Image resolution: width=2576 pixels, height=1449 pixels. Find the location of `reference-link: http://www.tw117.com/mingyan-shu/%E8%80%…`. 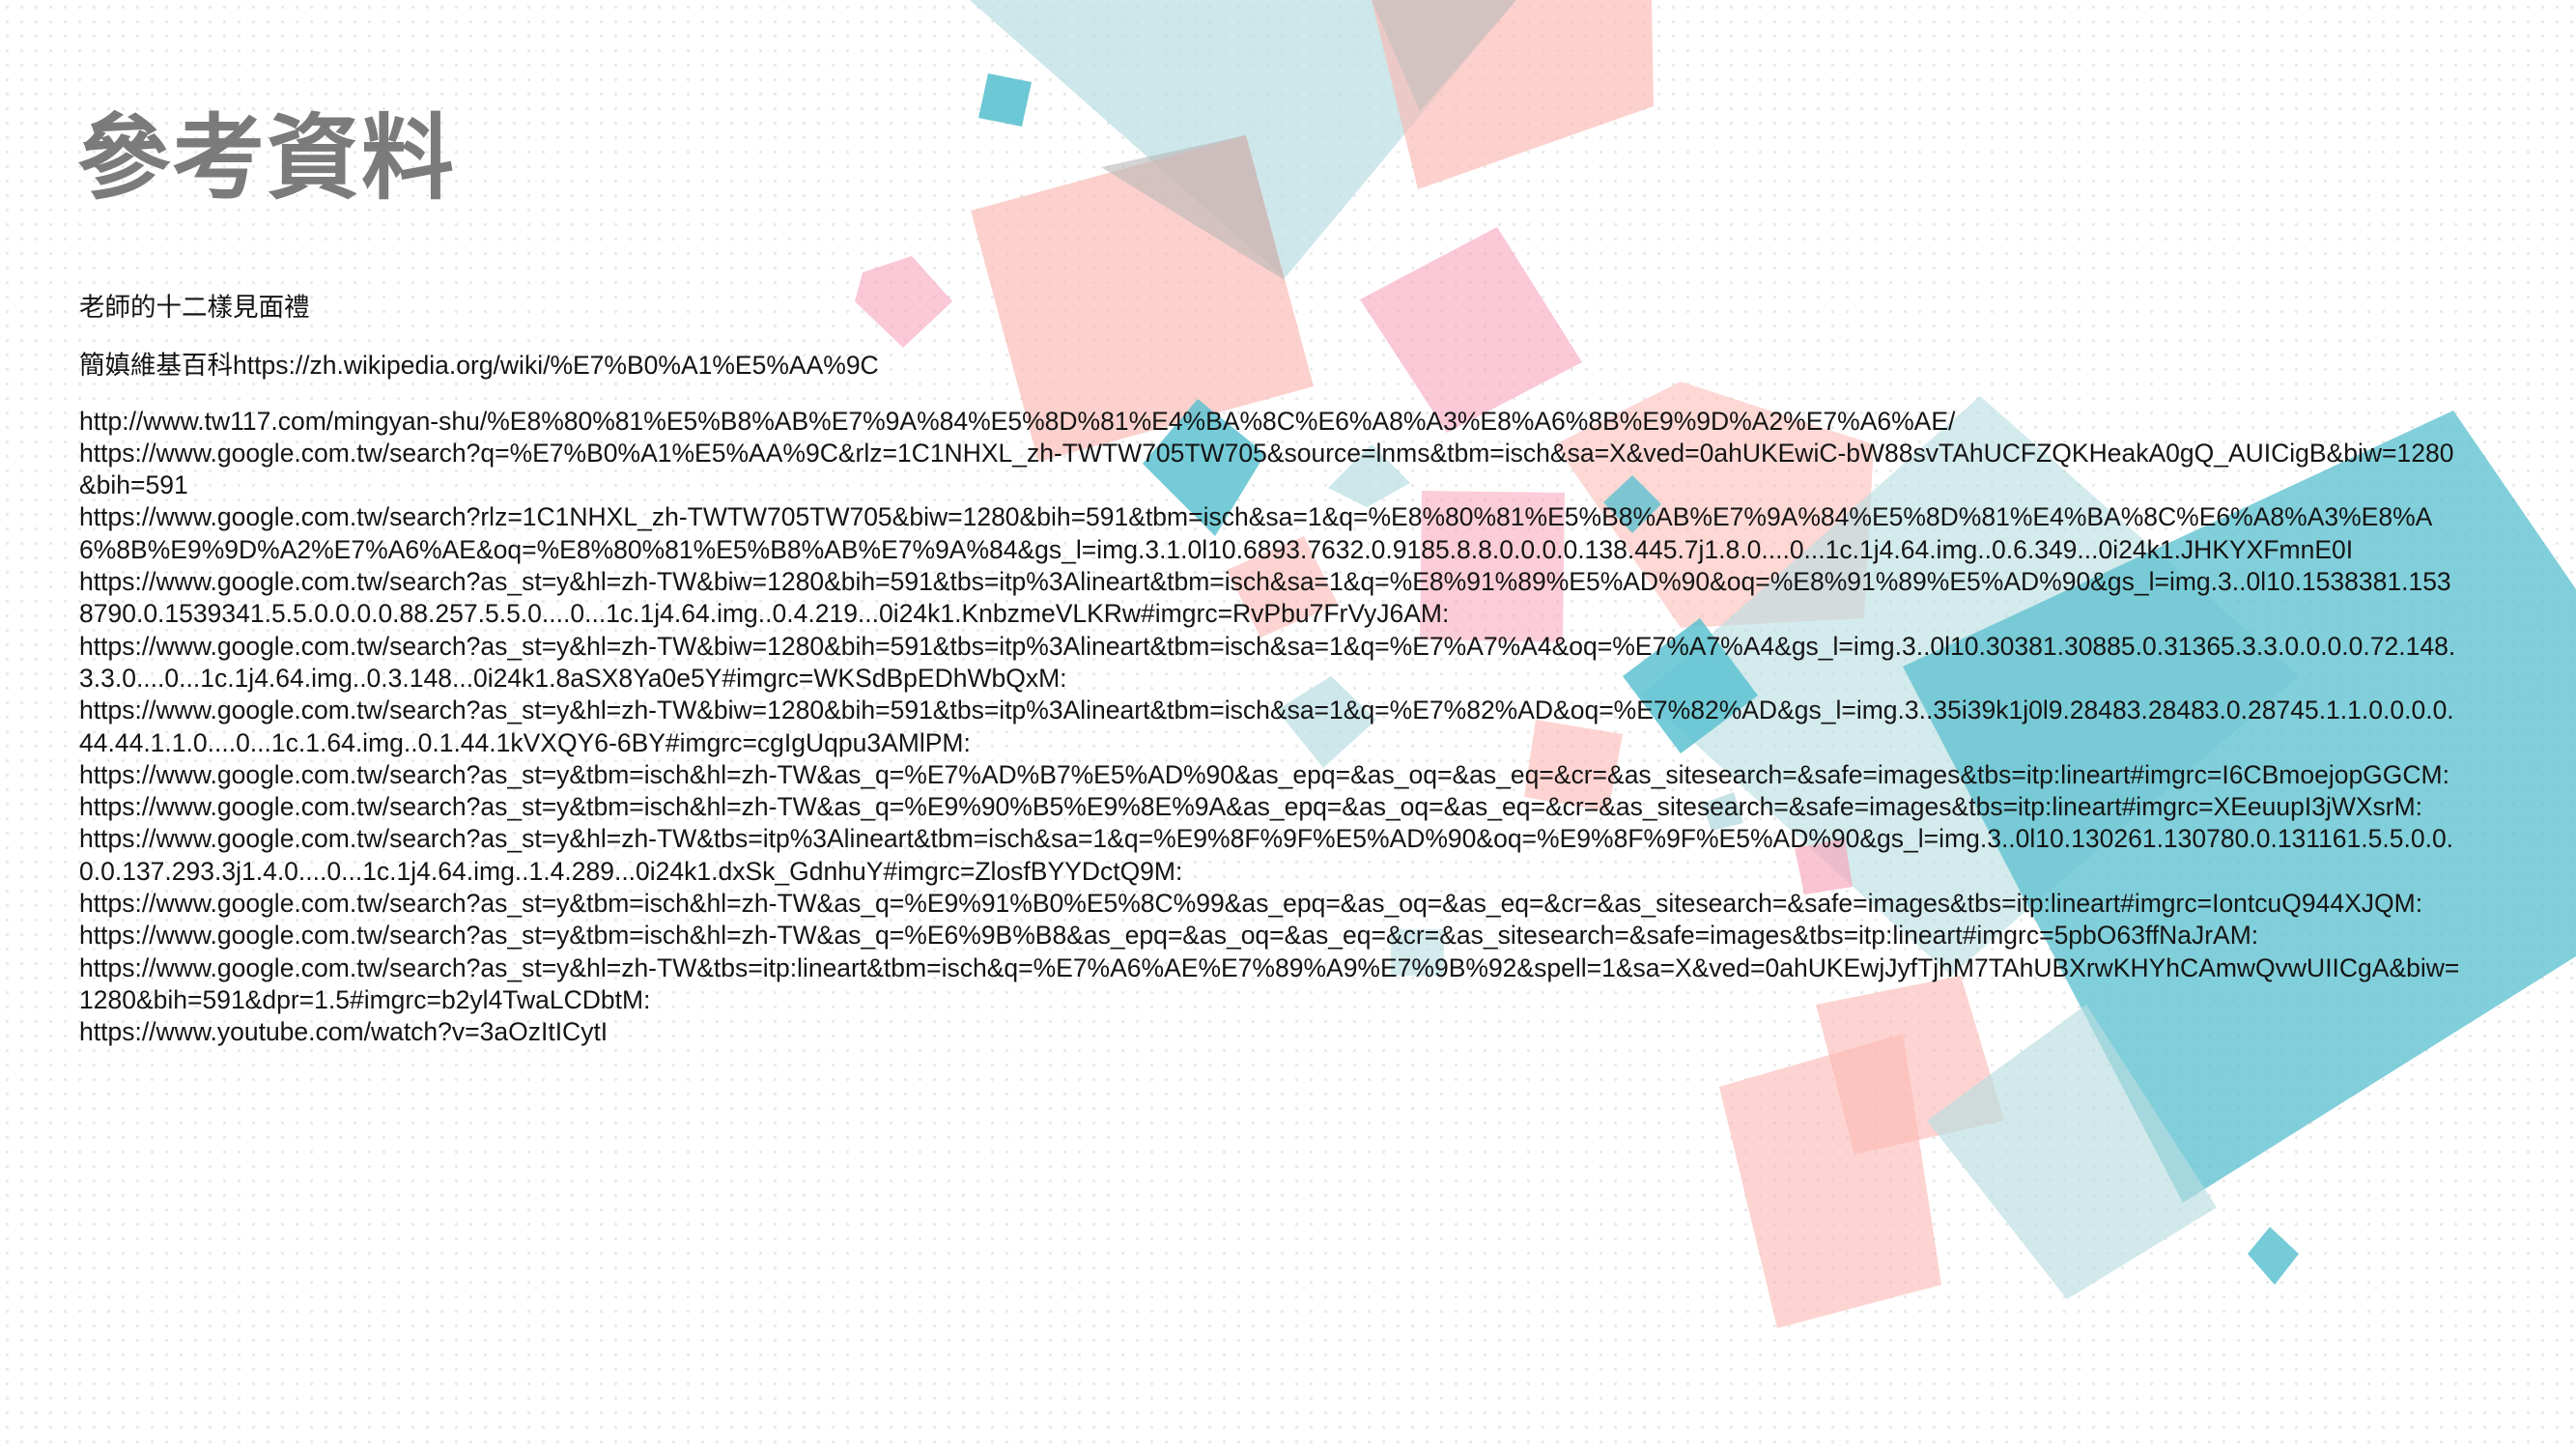

reference-link: http://www.tw117.com/mingyan-shu/%E8%80%… is located at coordinates (1272, 422).